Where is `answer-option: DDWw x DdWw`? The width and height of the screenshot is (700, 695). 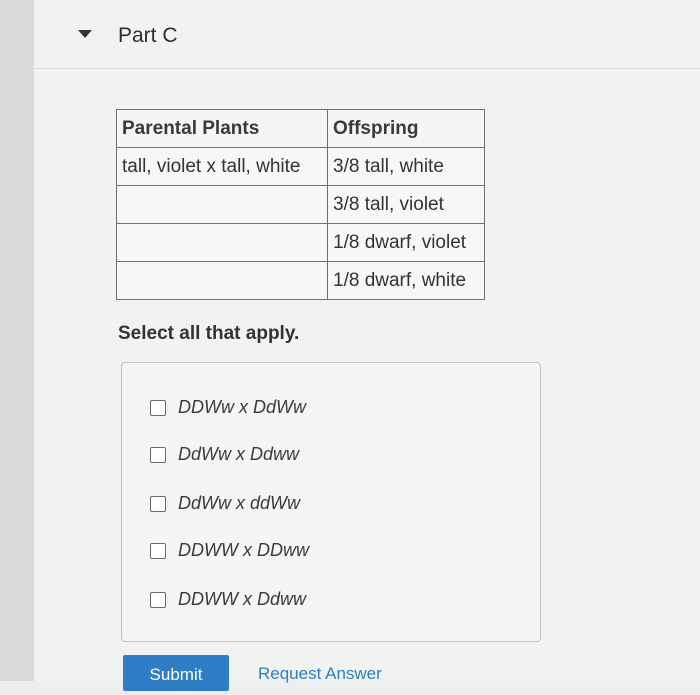
answer-option: DDWw x DdWw is located at coordinates (228, 407).